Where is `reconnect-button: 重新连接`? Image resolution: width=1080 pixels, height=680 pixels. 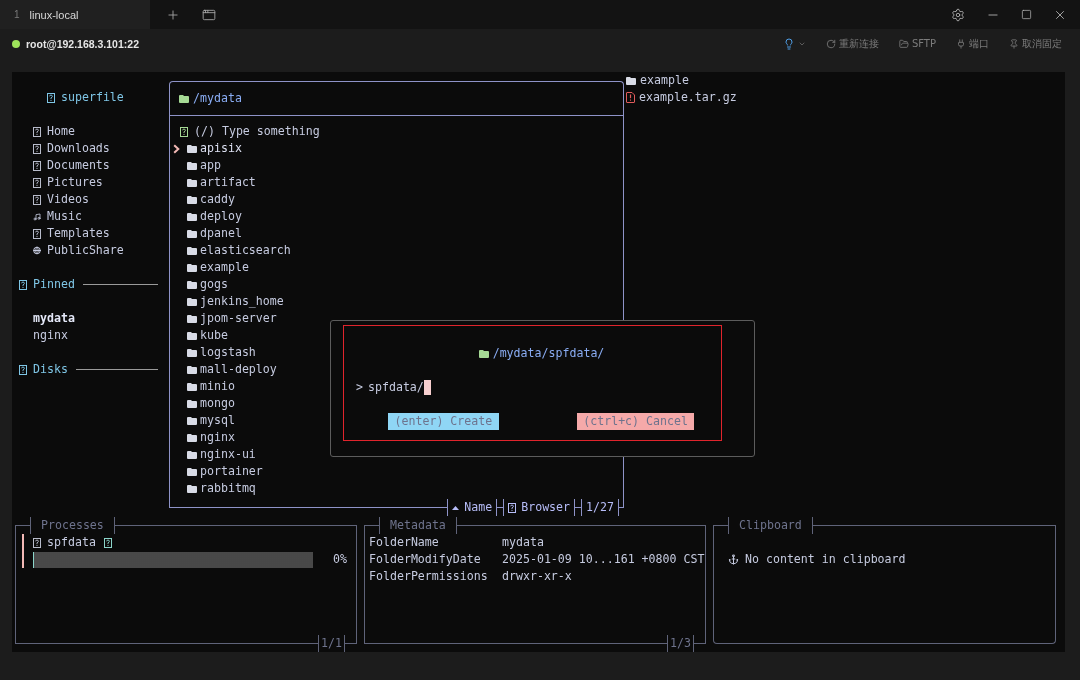
reconnect-button: 重新连接 is located at coordinates (852, 43).